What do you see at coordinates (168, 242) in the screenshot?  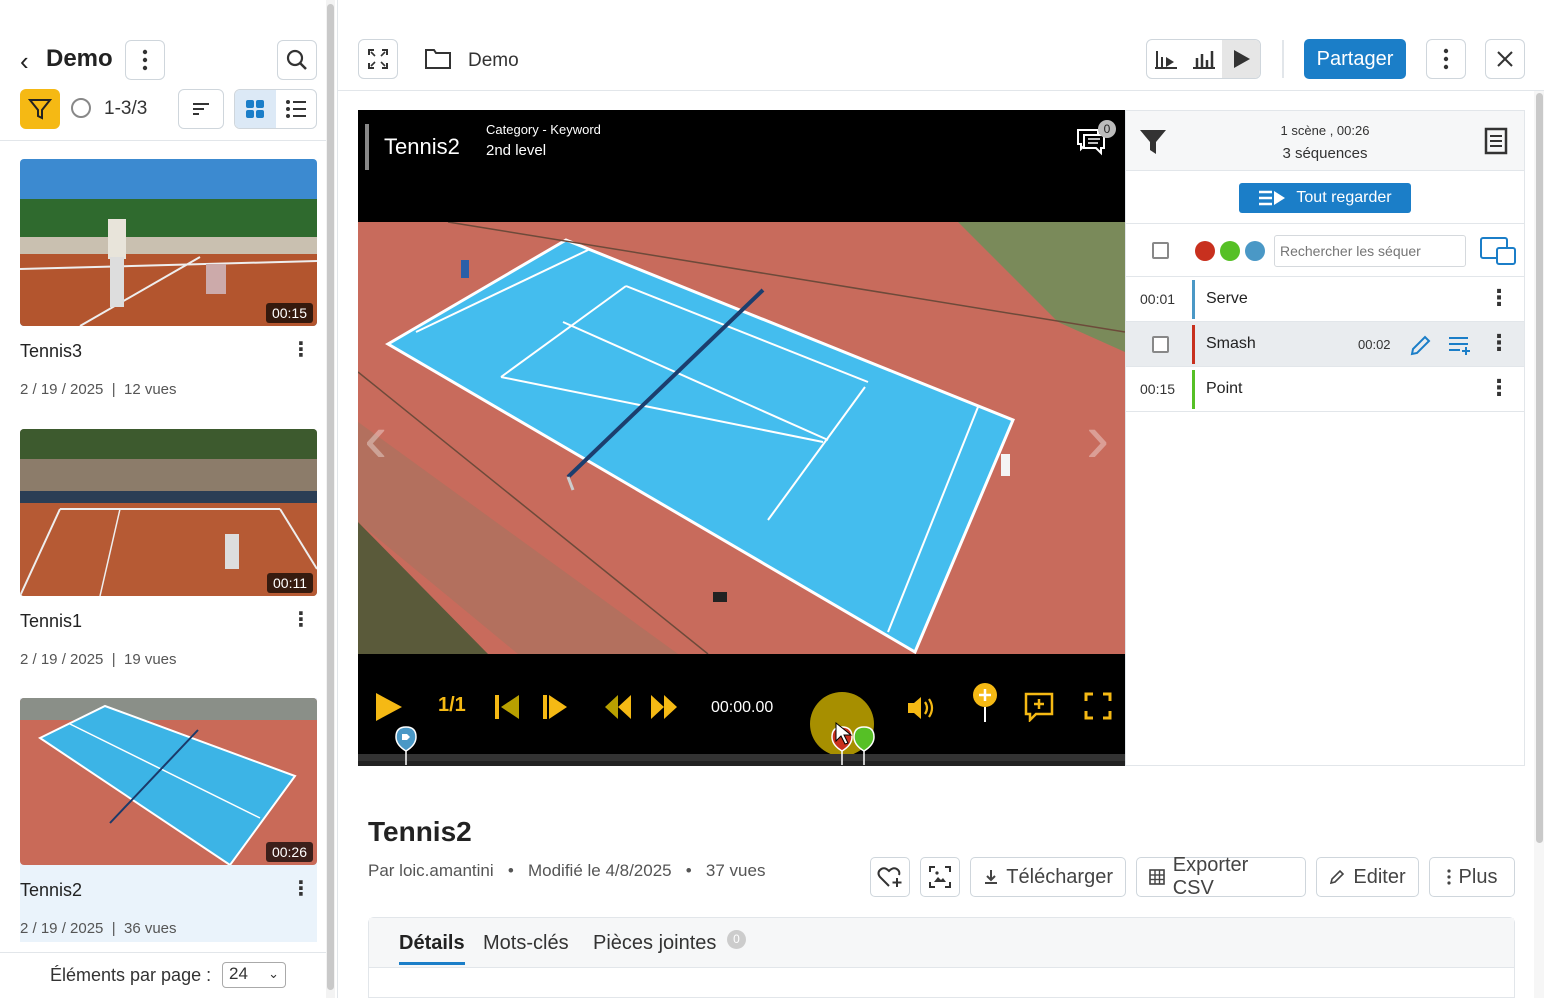 I see `video-thumbnail: 00:15` at bounding box center [168, 242].